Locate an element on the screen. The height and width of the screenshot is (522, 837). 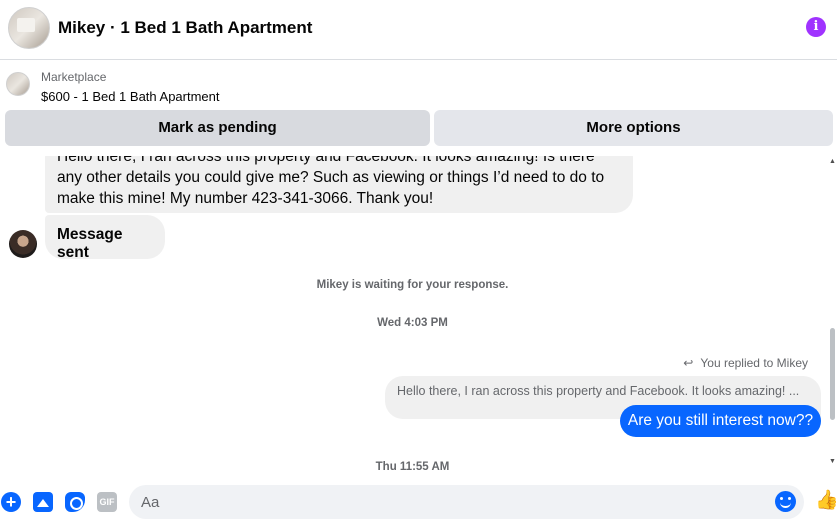
plus-icon: + is located at coordinates (11, 502).